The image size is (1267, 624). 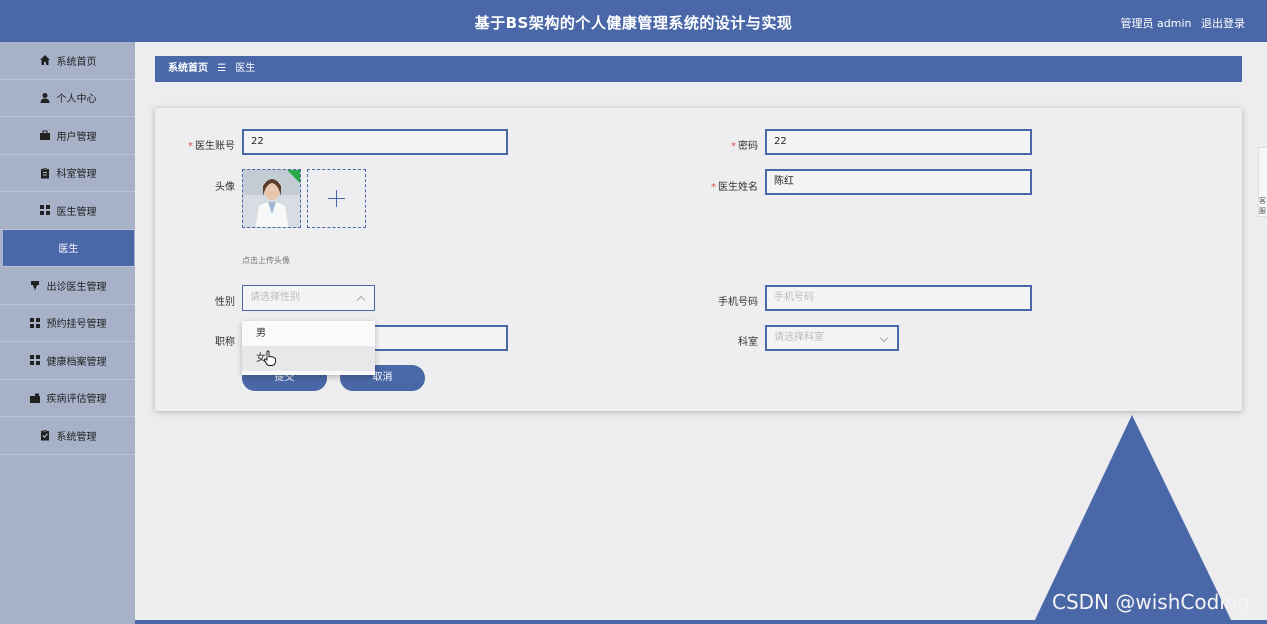 I want to click on sidebar-item-visiting-doctor-management: 出诊医生管理, so click(x=67, y=286).